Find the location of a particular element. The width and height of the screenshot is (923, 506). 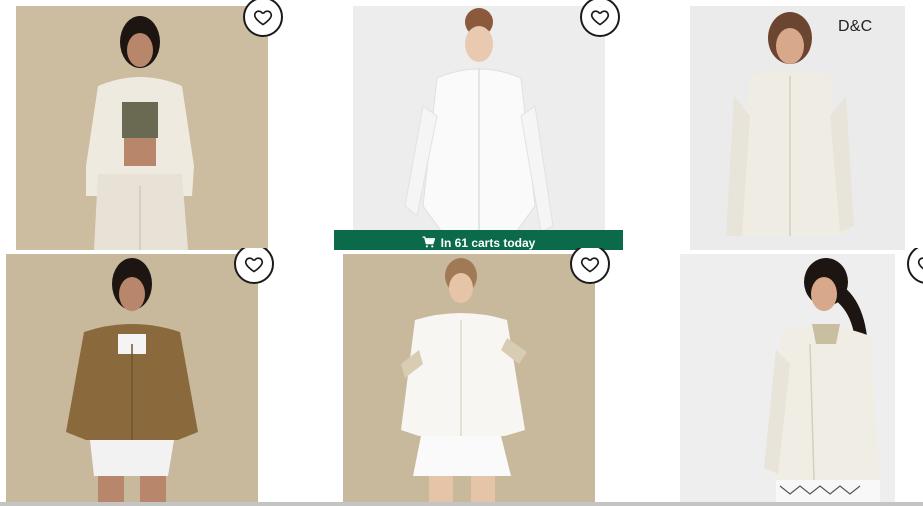

shopping-cart-icon is located at coordinates (428, 242).